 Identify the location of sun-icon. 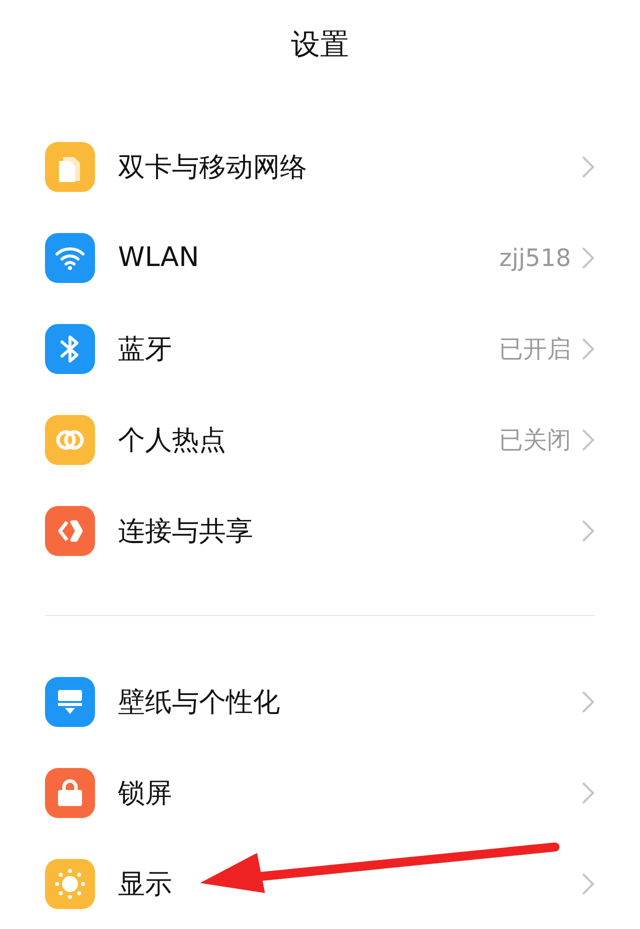
(70, 884).